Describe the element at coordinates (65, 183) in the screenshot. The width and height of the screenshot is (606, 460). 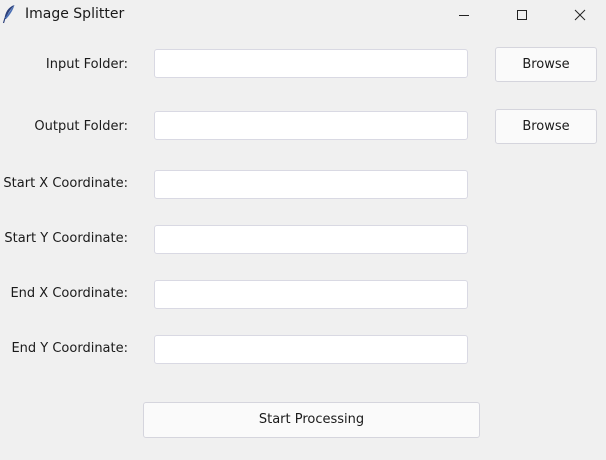
I see `start-x-label: Start X Coordinate:` at that location.